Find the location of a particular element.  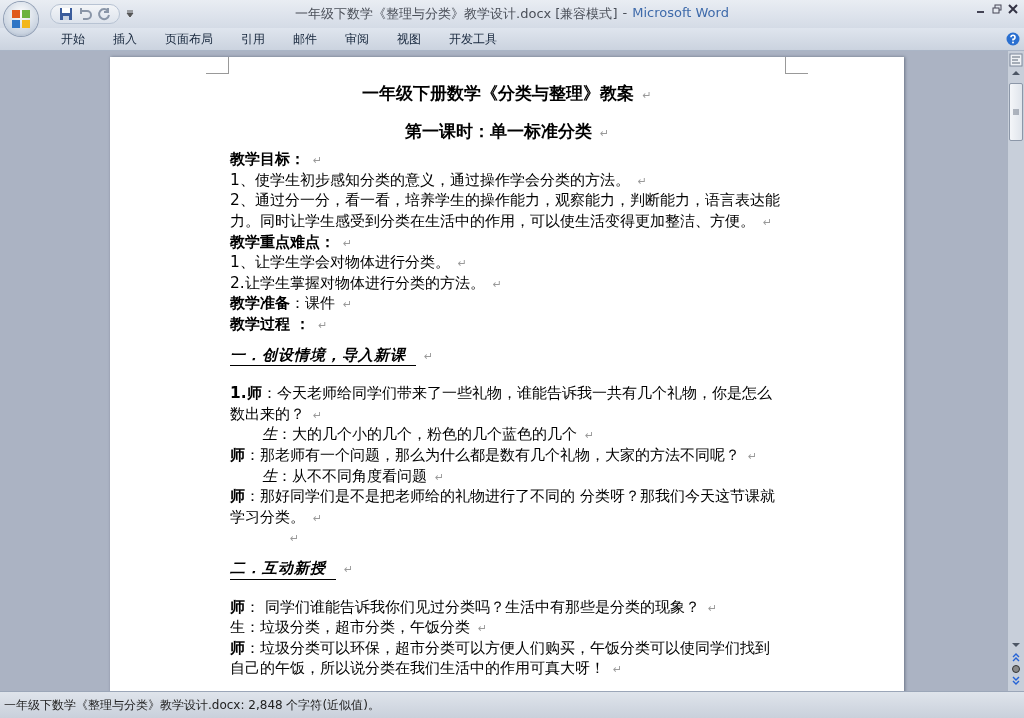

paragraph: 1.师：今天老师给同学们带来了一些礼物，谁能告诉我一共有几个礼物，你是怎么数出来的？ ↵ is located at coordinates (501, 403).